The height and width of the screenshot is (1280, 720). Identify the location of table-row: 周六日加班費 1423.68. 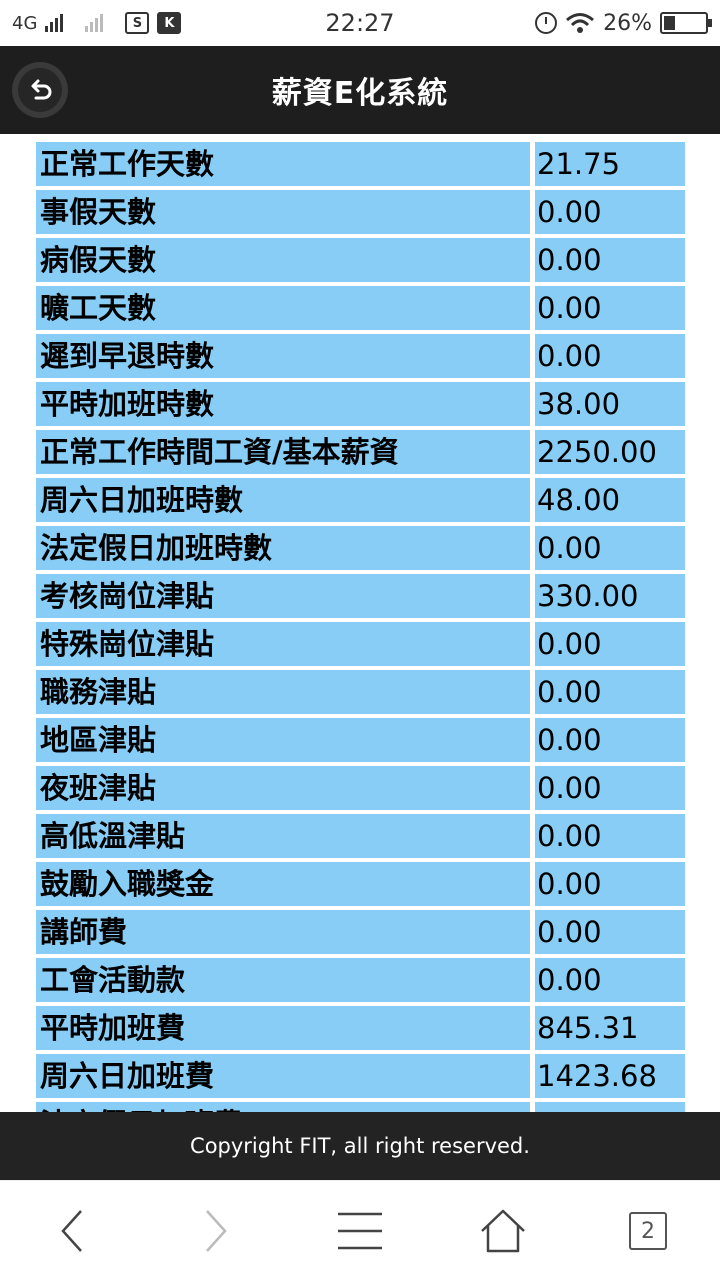
(360, 1076).